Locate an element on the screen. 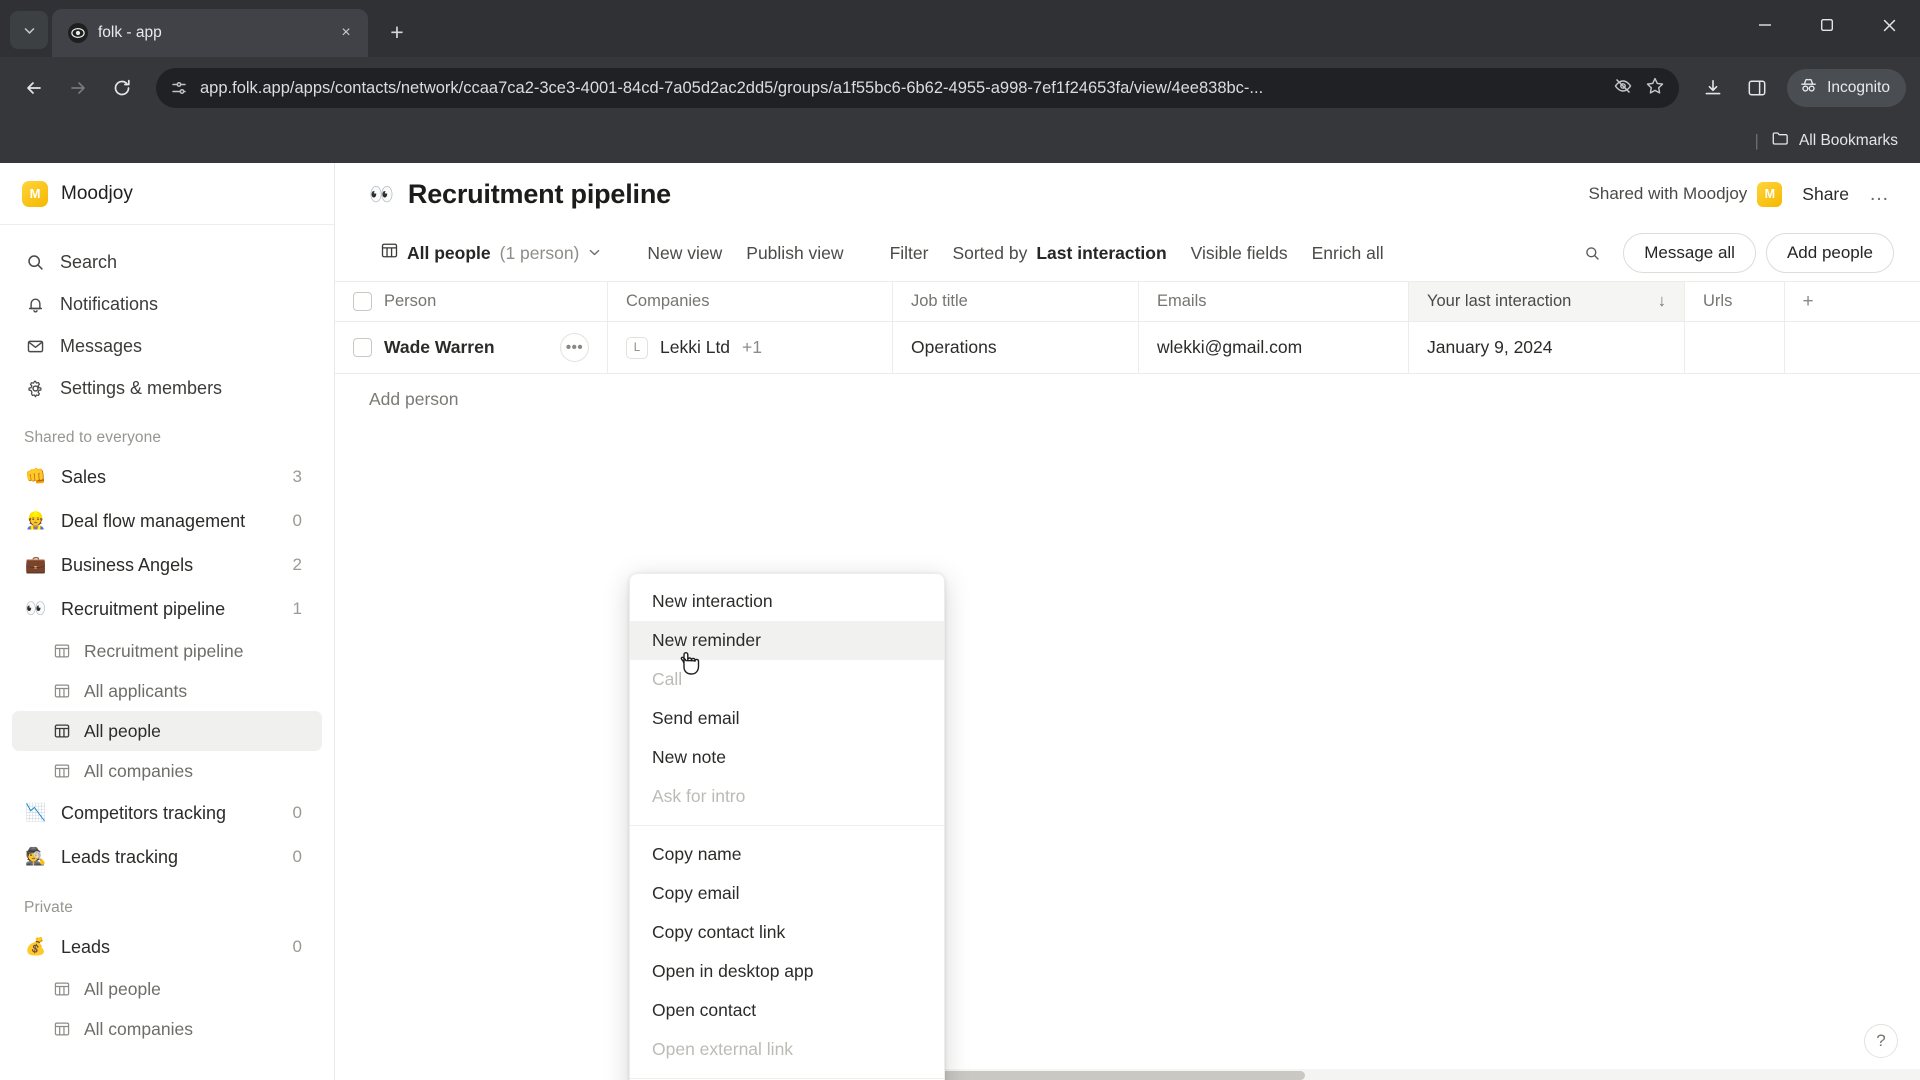  menu-item-copy-email: Copy email is located at coordinates (787, 893).